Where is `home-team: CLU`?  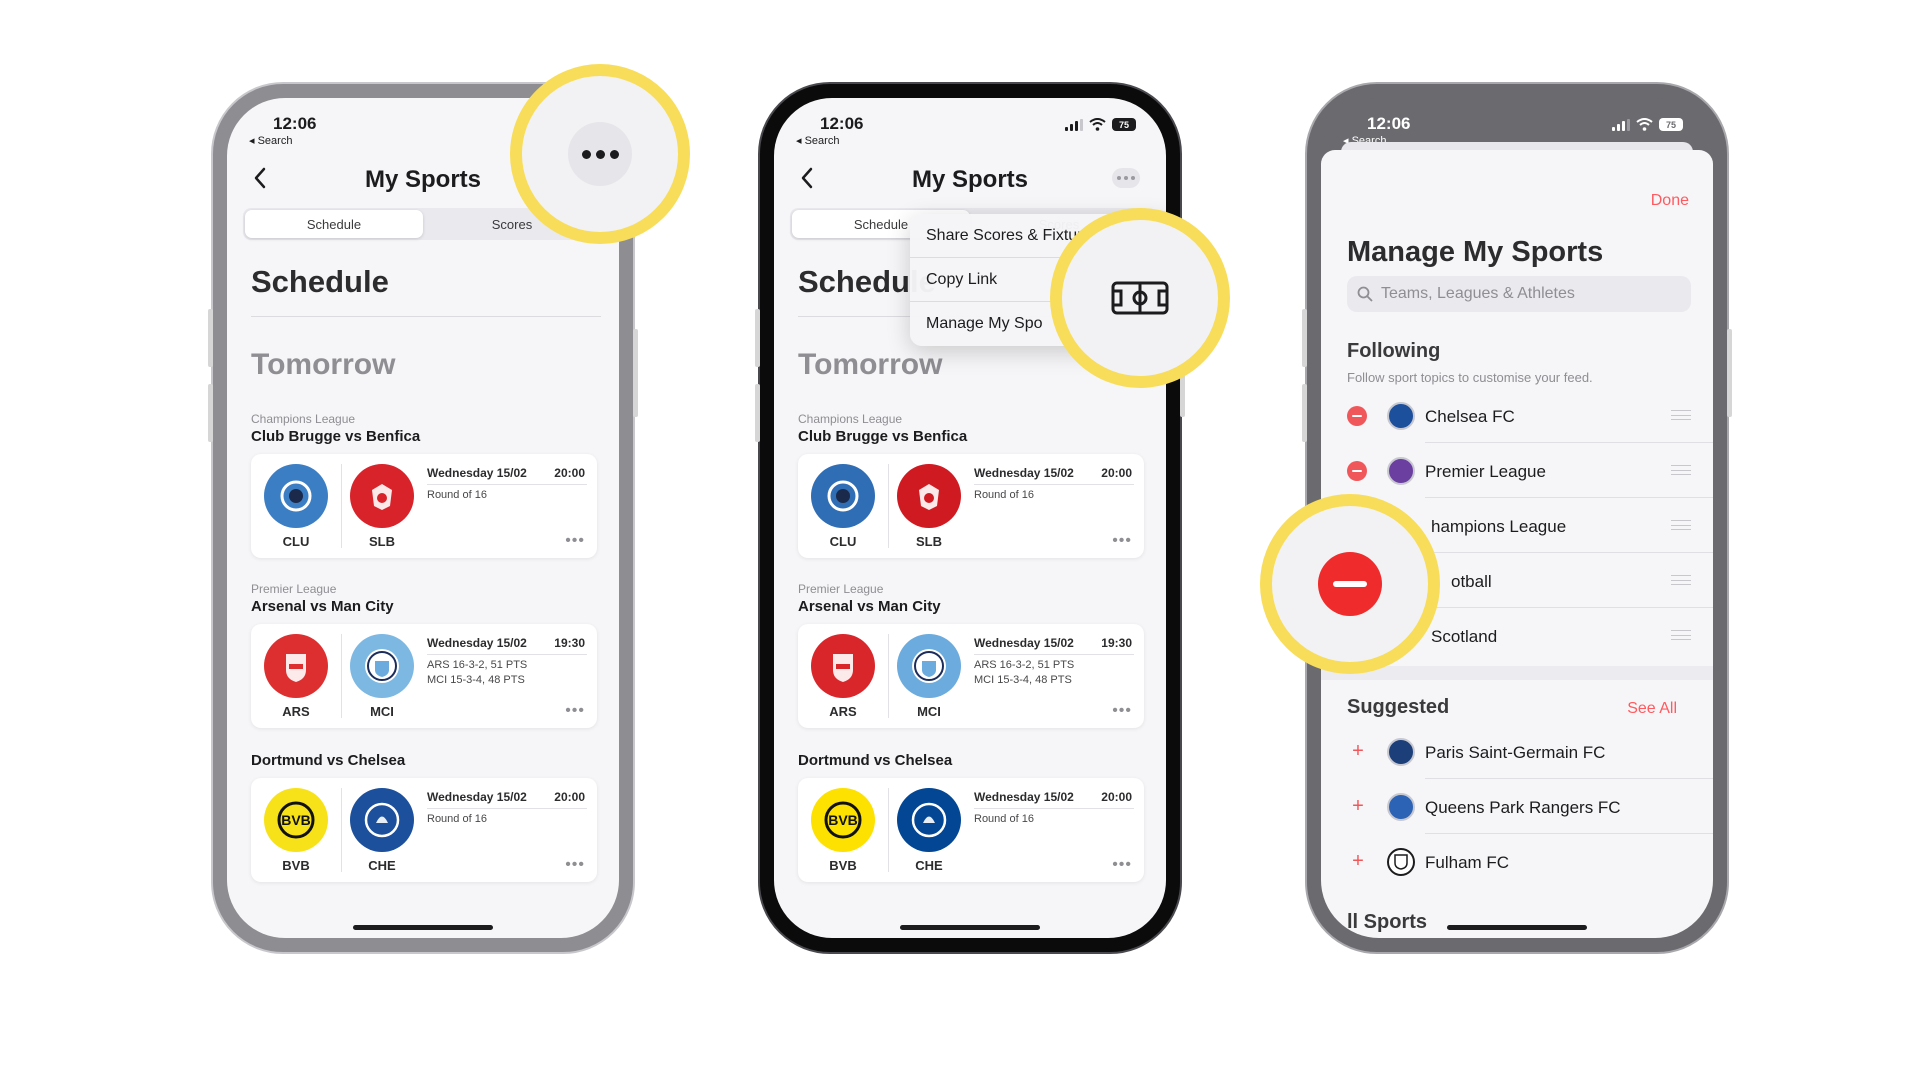
home-team: CLU is located at coordinates (843, 506).